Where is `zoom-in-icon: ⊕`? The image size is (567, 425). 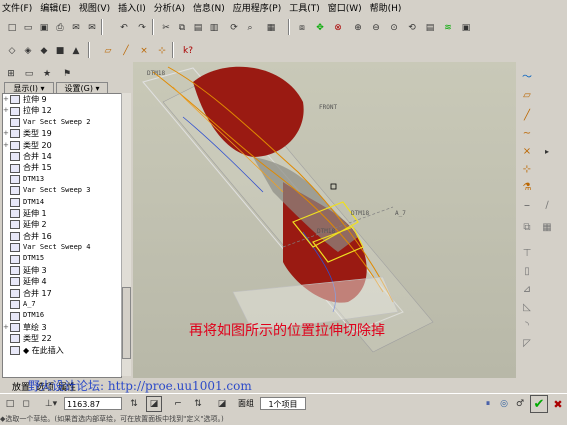 zoom-in-icon: ⊕ is located at coordinates (358, 28).